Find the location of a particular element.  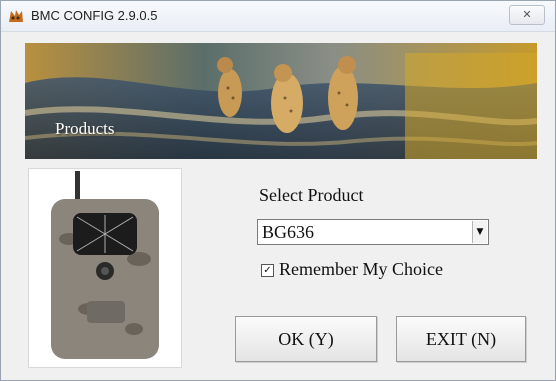

window-title: BMC CONFIG 2.9.0.5 is located at coordinates (94, 15).